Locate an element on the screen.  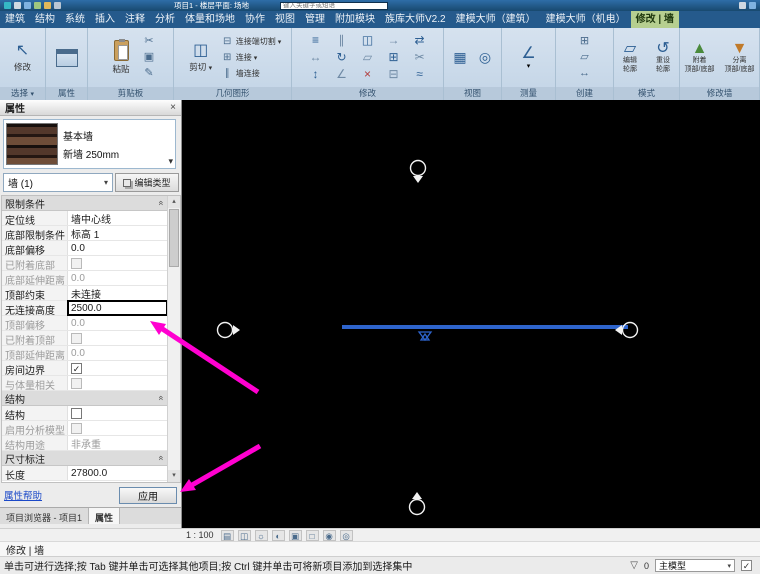
design-option-select: 主模型 ▾ is located at coordinates (695, 565).